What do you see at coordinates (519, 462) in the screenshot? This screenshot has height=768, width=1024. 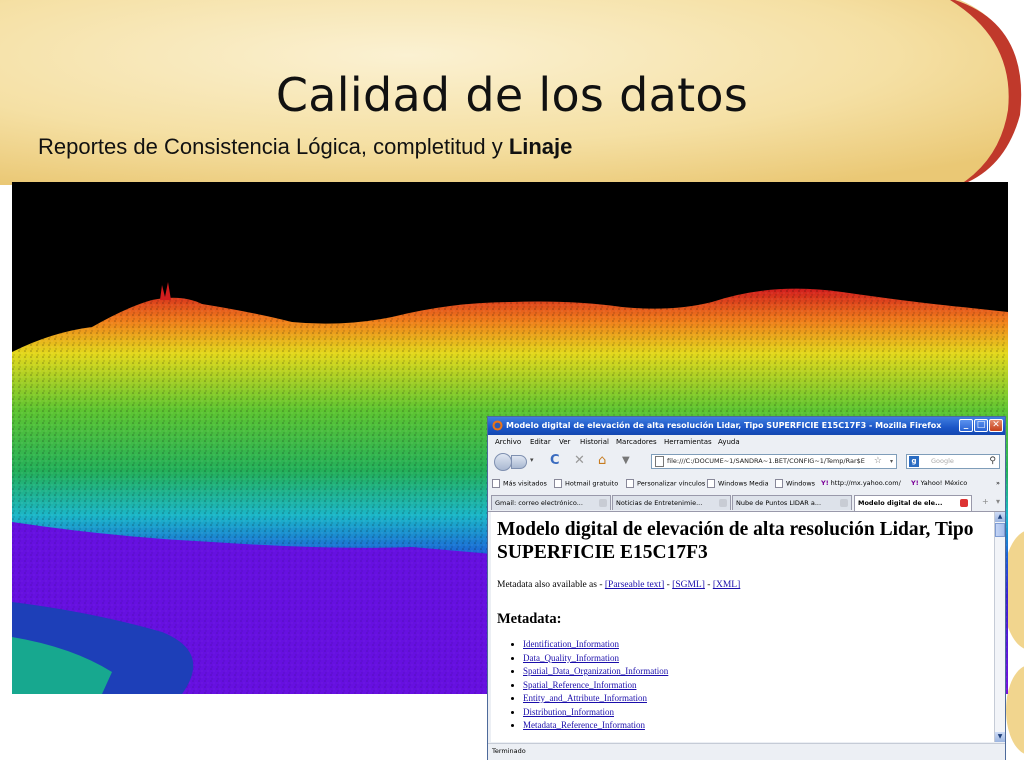 I see `forward-button` at bounding box center [519, 462].